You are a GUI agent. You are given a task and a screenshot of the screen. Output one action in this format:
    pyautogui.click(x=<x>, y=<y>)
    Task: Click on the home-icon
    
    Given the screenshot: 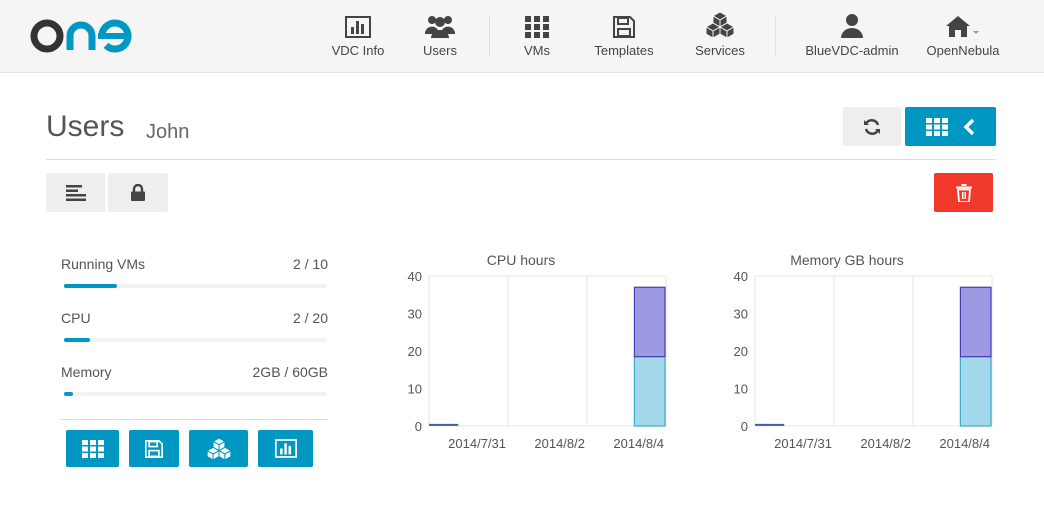 What is the action you would take?
    pyautogui.click(x=962, y=26)
    